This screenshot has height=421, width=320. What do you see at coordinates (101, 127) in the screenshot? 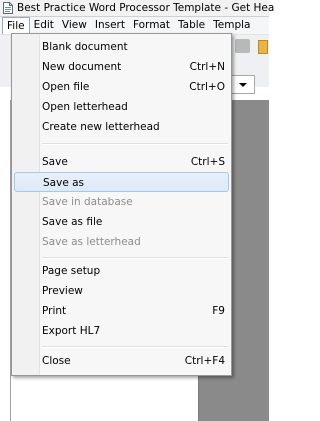
I see `menu-item-label: Create new letterhead` at bounding box center [101, 127].